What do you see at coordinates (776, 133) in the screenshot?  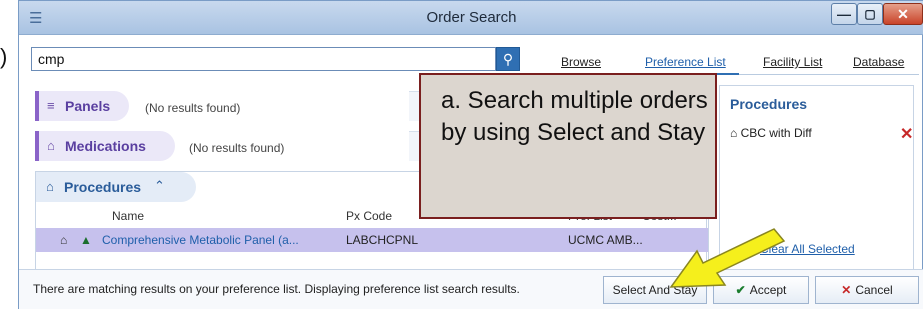 I see `selected-item-label: CBC with Diff` at bounding box center [776, 133].